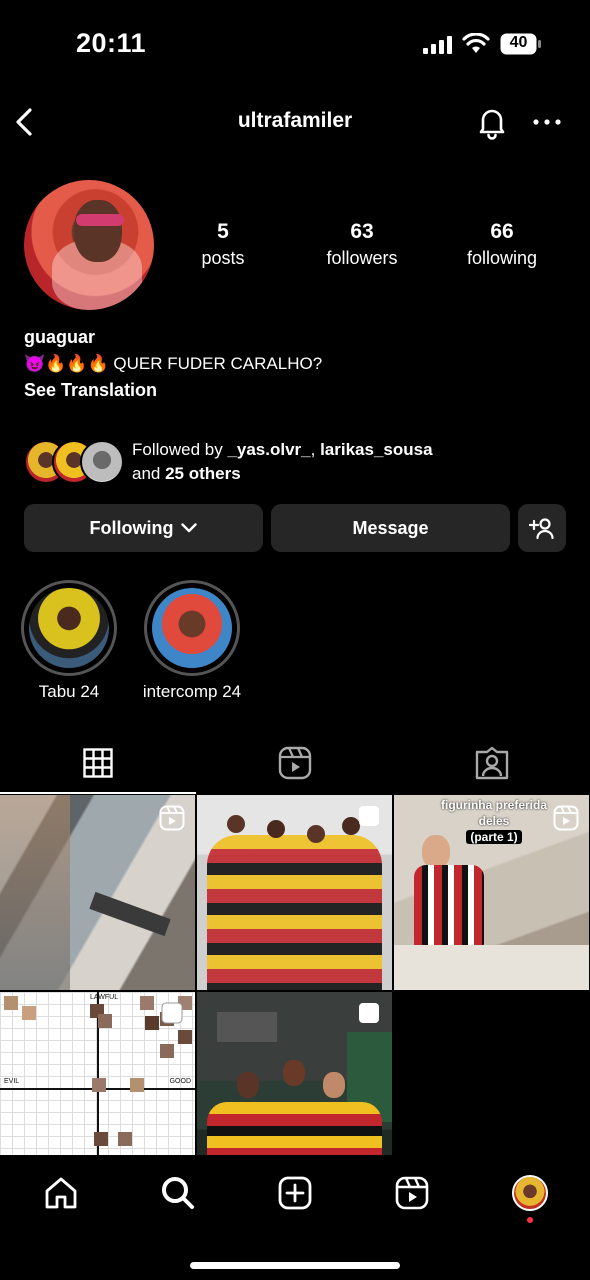 This screenshot has width=590, height=1280. I want to click on wifi-icon, so click(476, 43).